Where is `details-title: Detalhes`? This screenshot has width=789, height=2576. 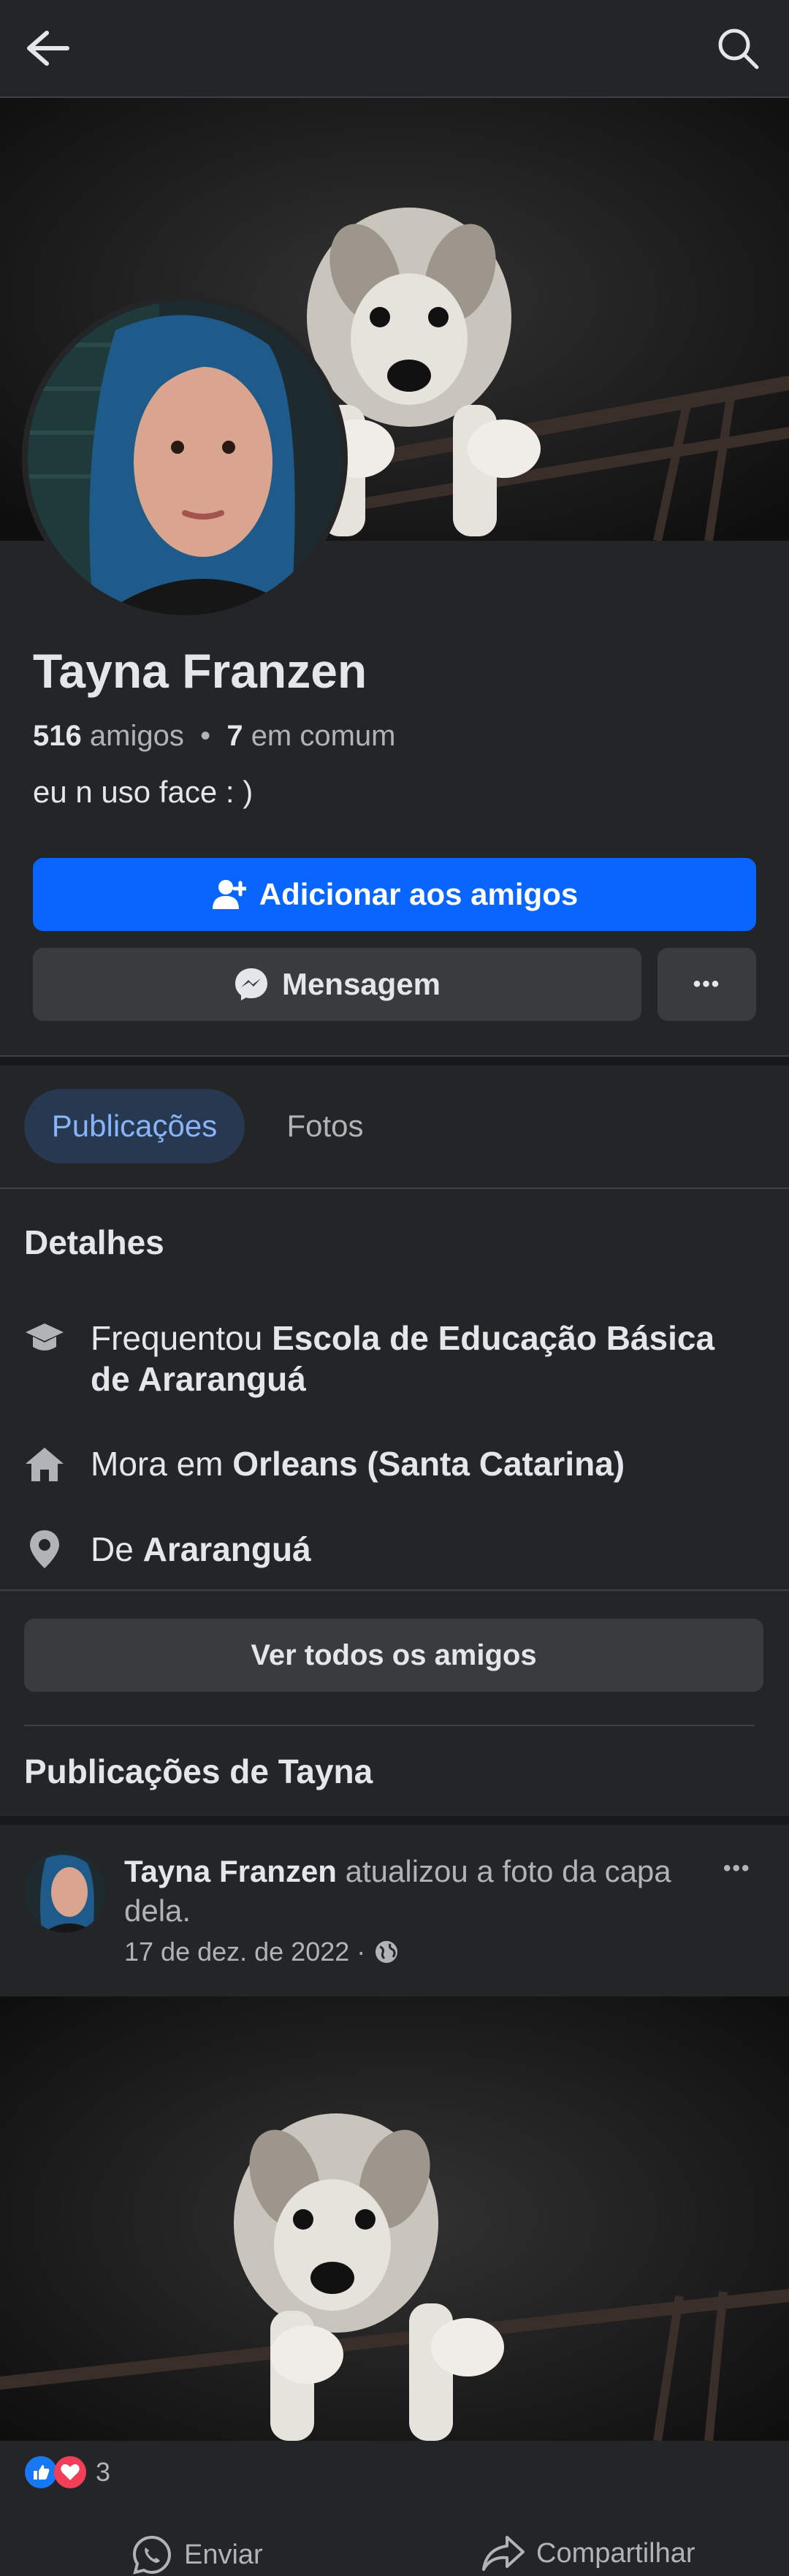
details-title: Detalhes is located at coordinates (94, 1242).